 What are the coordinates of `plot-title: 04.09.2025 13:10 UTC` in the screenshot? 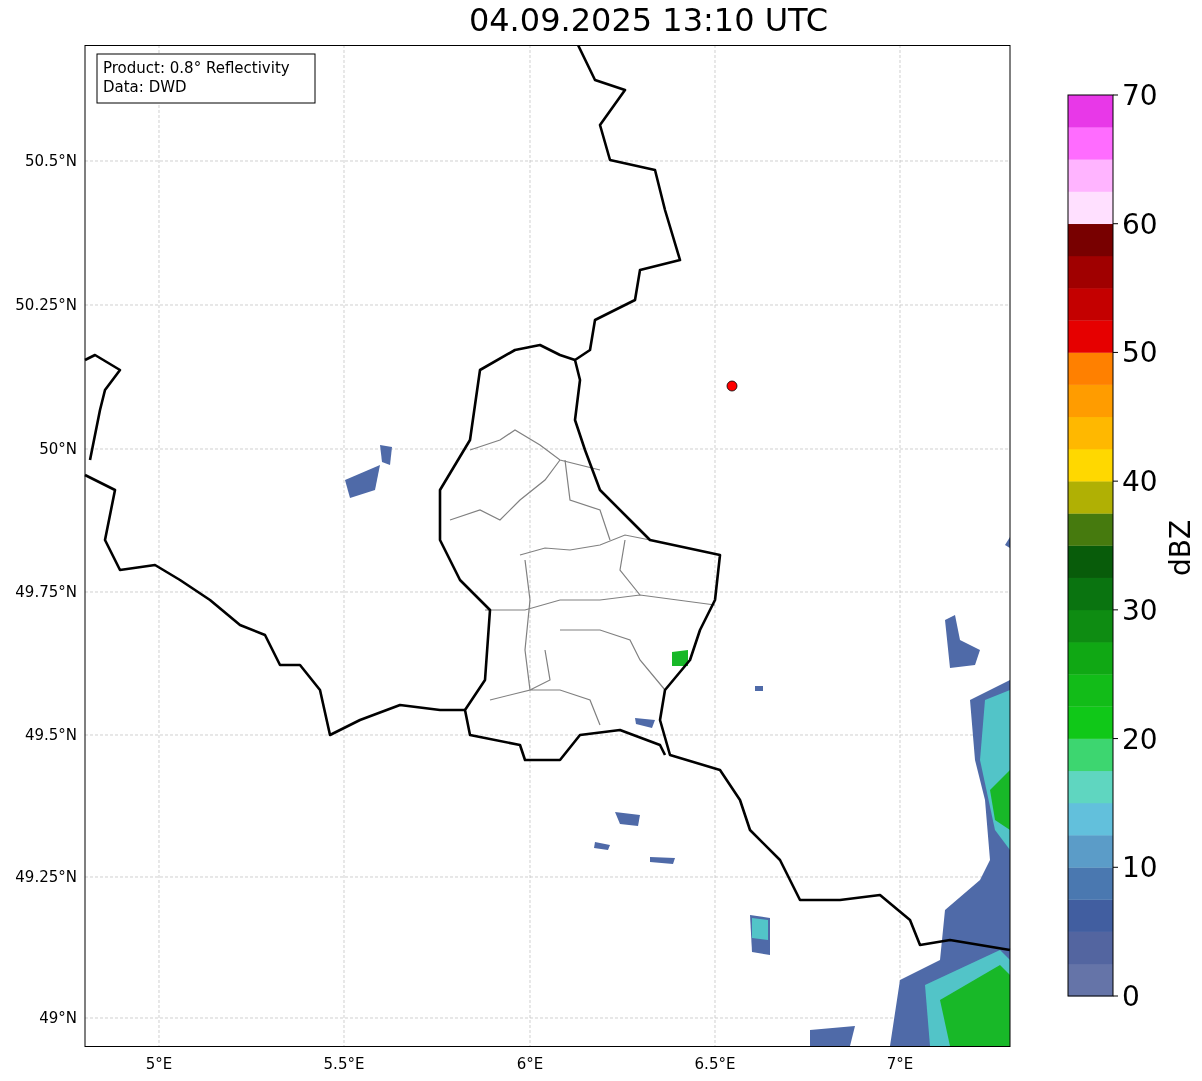 It's located at (648, 20).